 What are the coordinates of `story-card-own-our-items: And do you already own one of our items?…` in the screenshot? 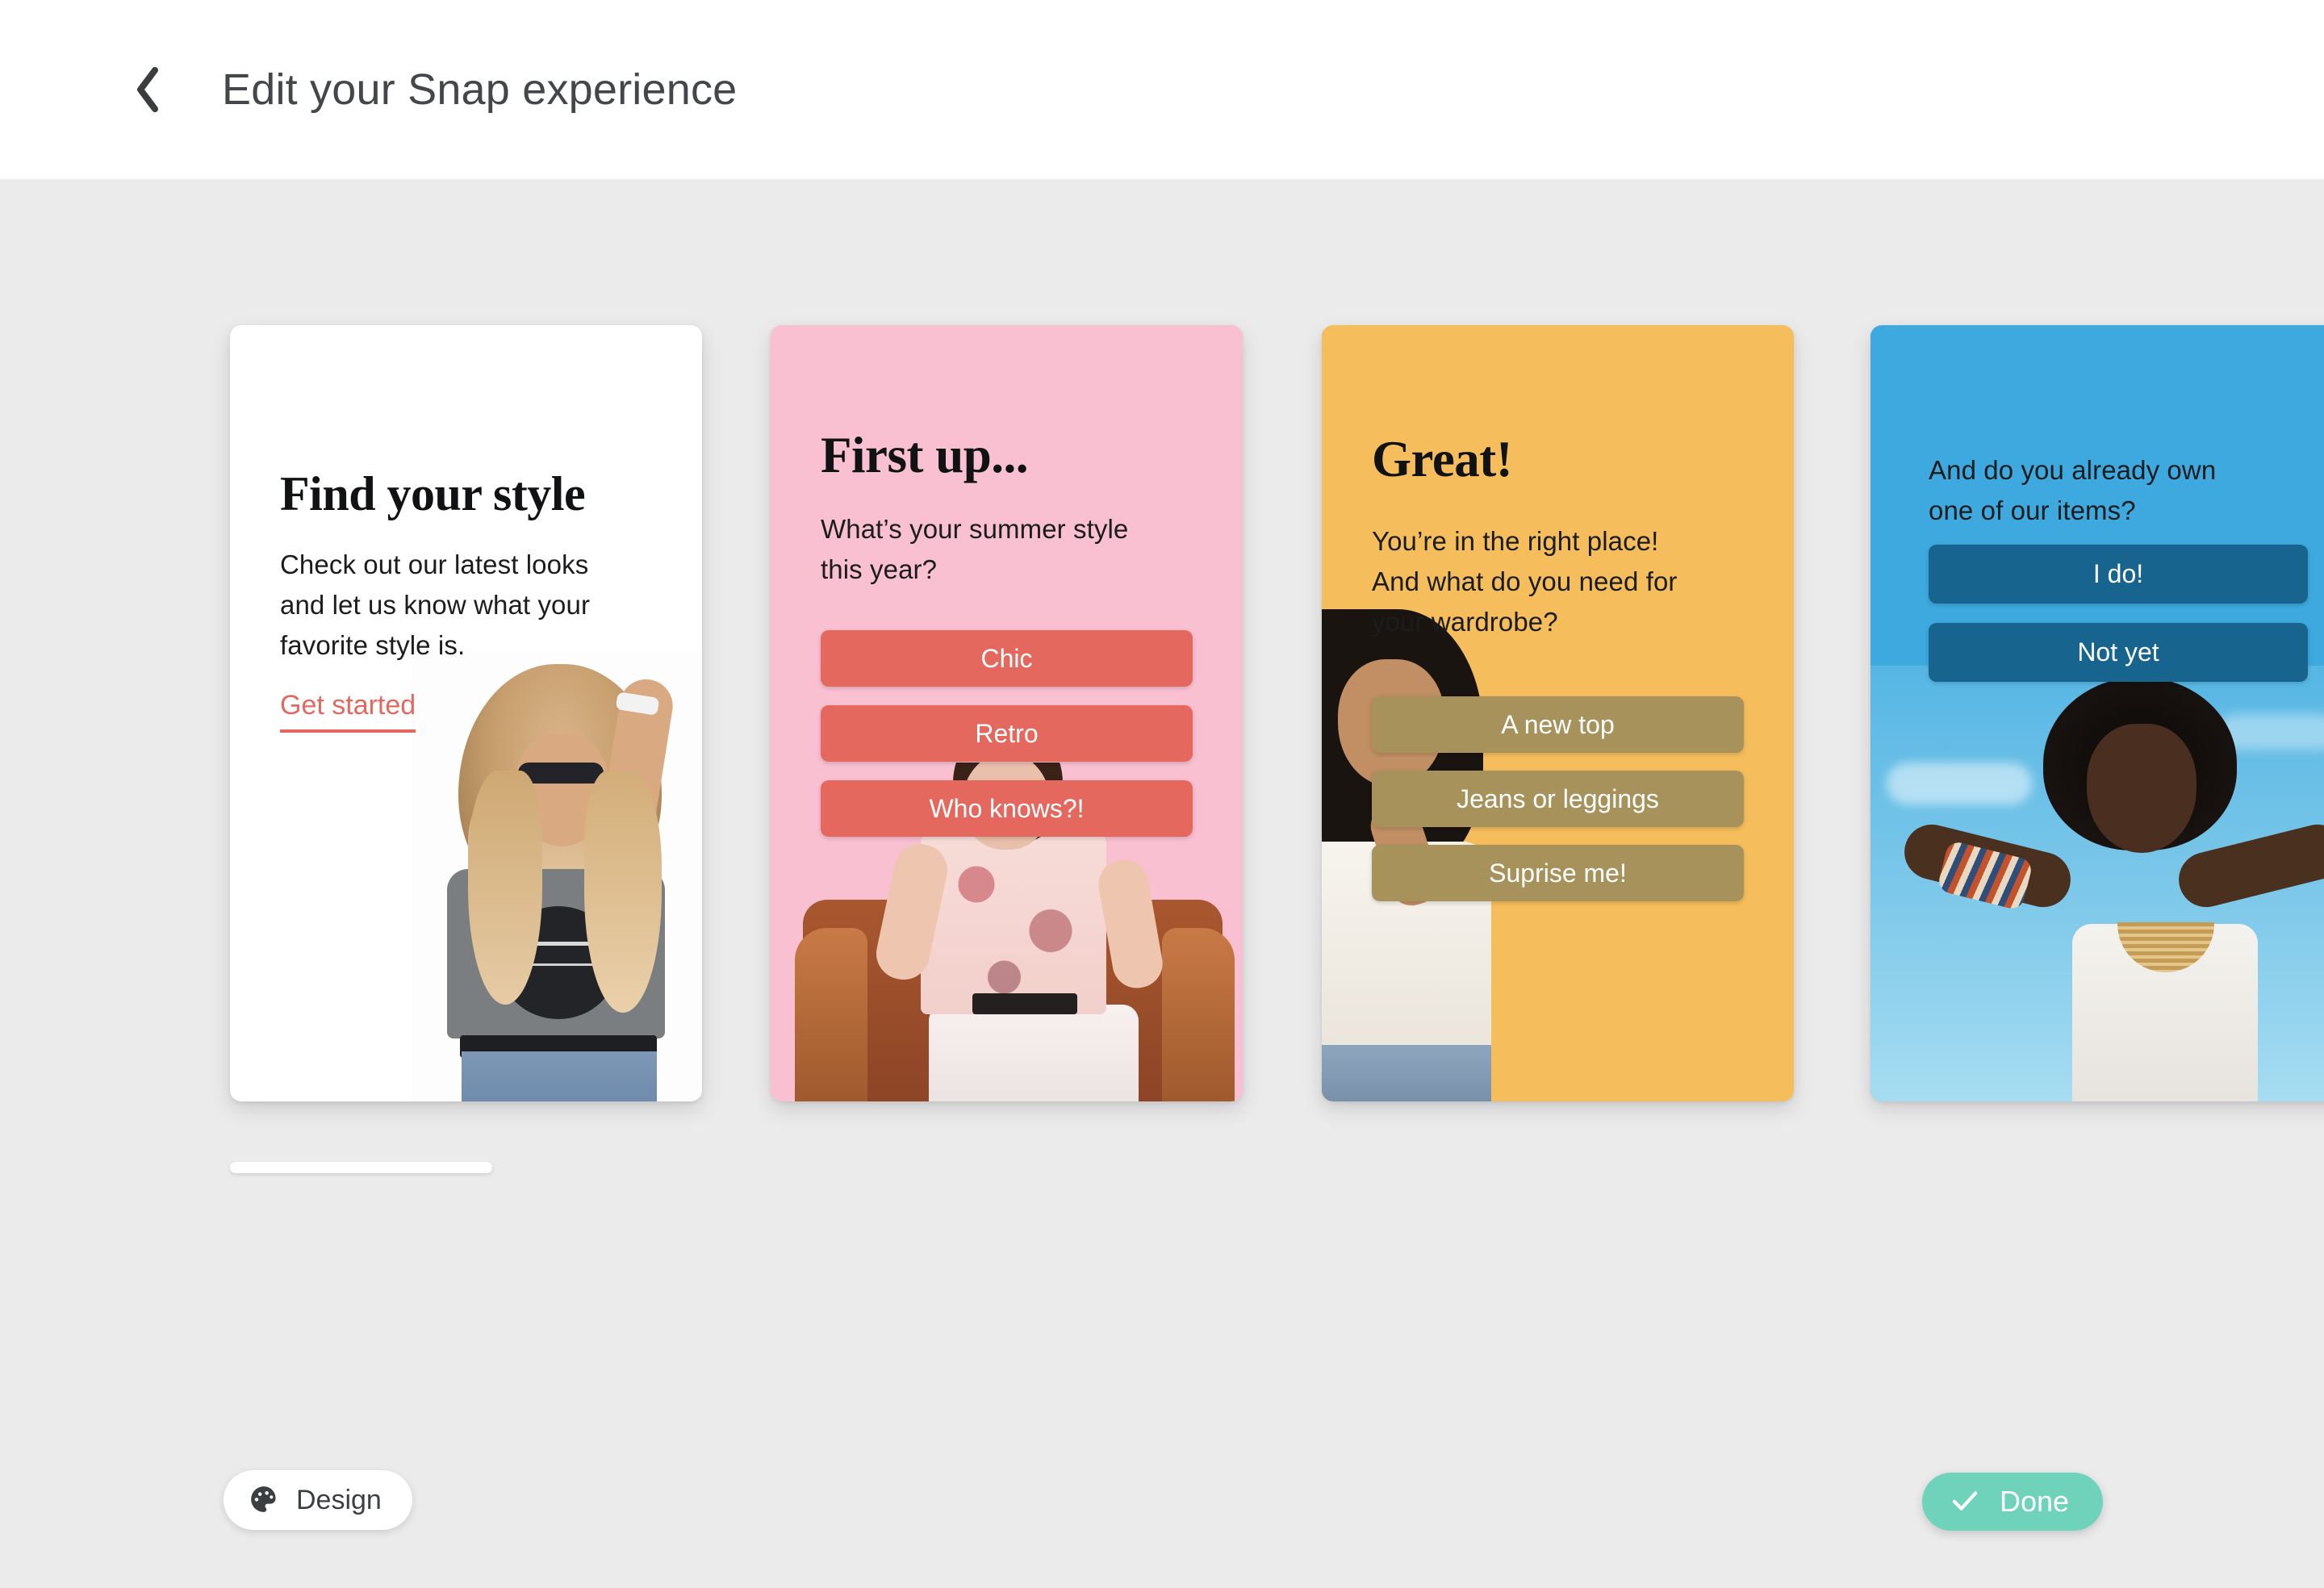 It's located at (2097, 713).